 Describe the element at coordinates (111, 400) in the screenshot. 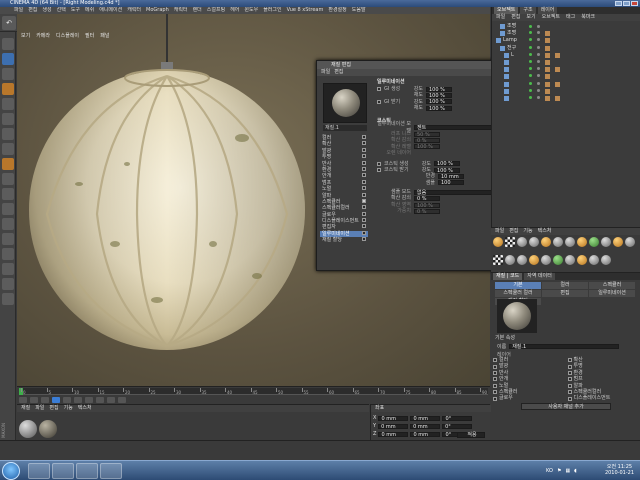

I see `autokey-icon` at that location.